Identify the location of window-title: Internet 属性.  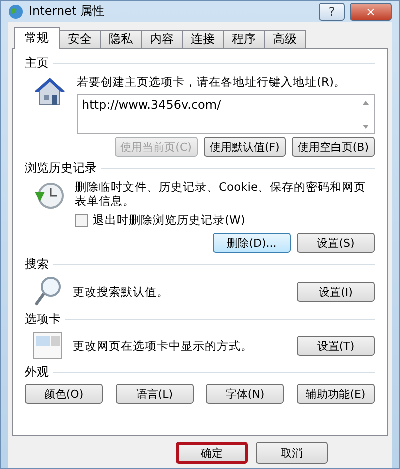
(67, 11).